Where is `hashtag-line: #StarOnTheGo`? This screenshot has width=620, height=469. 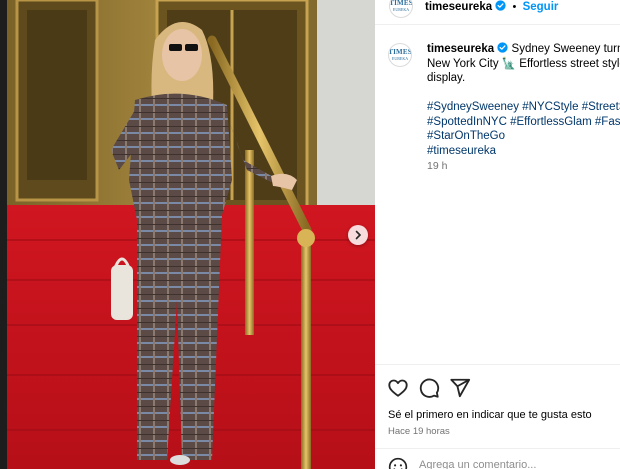 hashtag-line: #StarOnTheGo is located at coordinates (466, 136).